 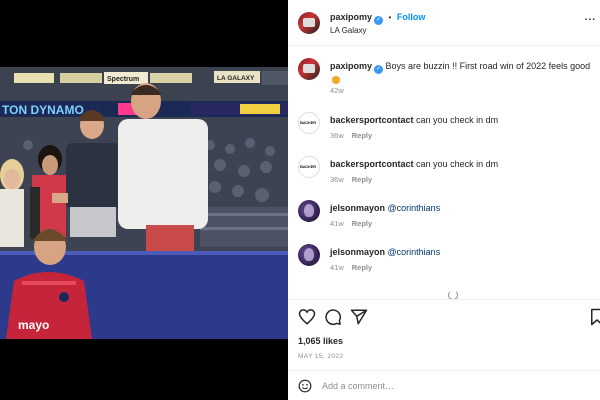 I want to click on la-galaxy-sign: LA GALAXY, so click(x=236, y=78).